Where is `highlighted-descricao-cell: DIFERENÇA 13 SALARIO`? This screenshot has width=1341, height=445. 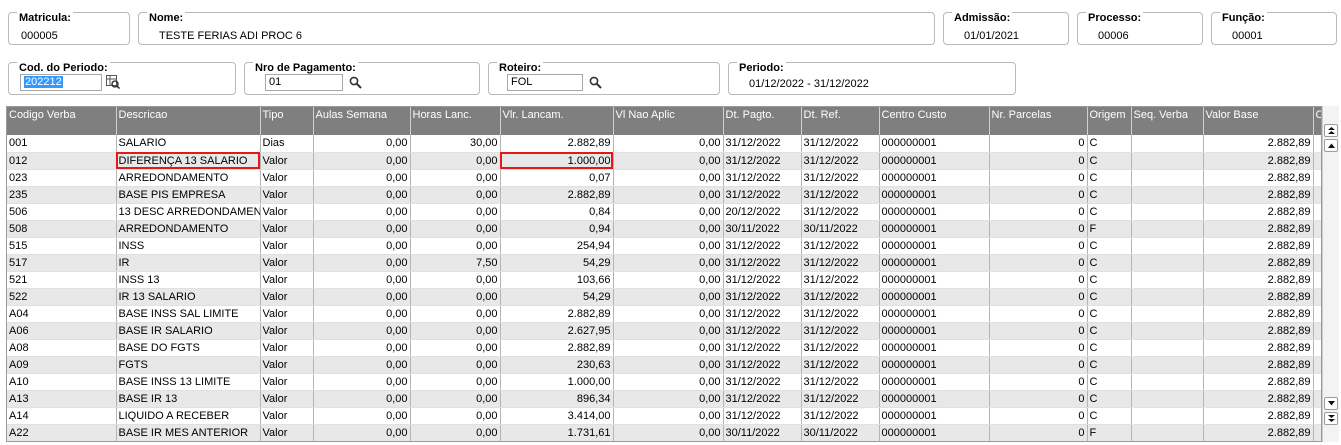 highlighted-descricao-cell: DIFERENÇA 13 SALARIO is located at coordinates (188, 161).